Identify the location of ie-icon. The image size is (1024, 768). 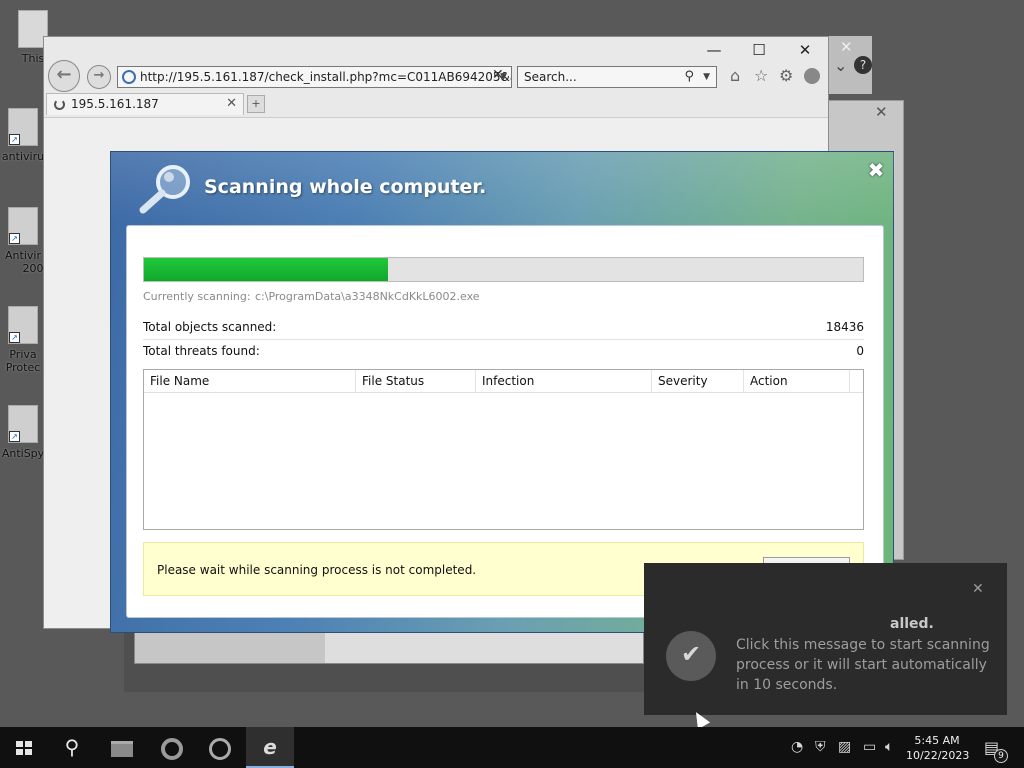
(129, 77).